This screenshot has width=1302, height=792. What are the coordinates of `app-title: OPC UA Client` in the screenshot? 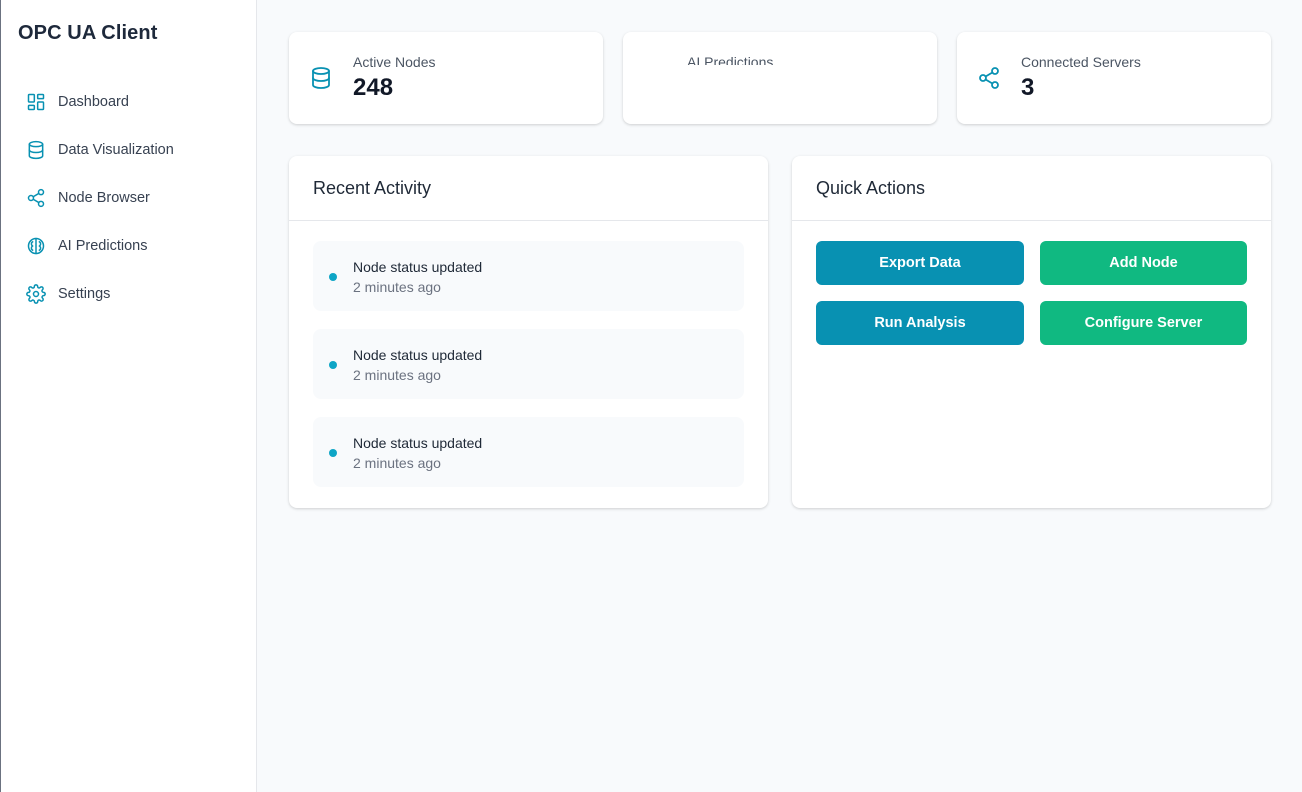 It's located at (88, 33).